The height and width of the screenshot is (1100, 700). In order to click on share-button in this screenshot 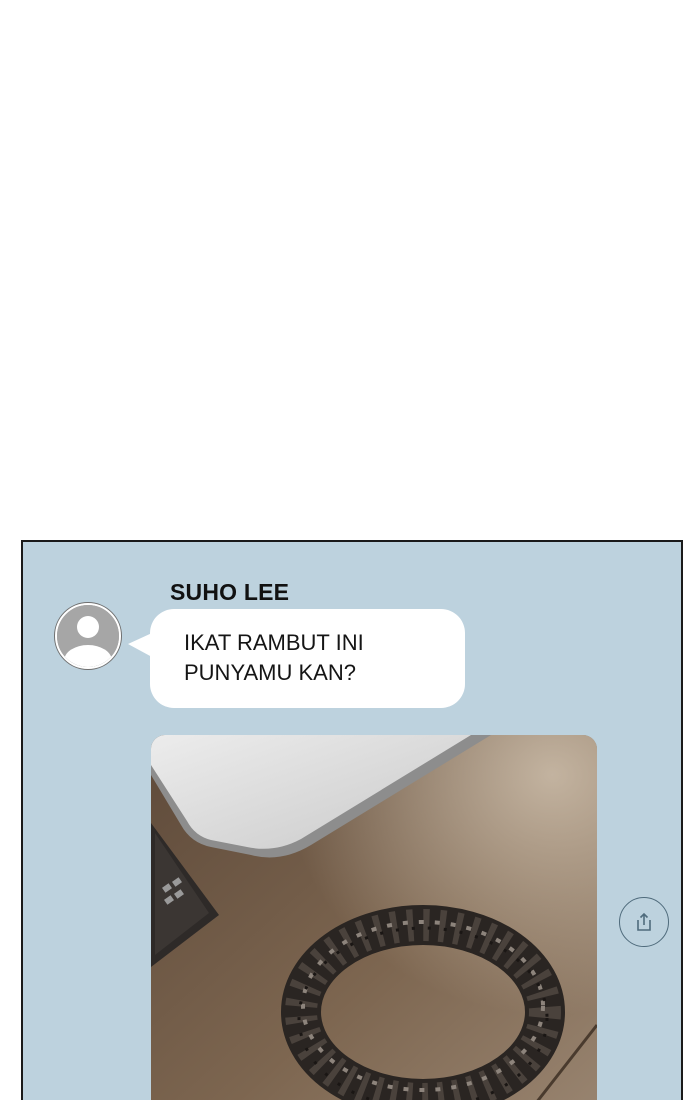, I will do `click(644, 922)`.